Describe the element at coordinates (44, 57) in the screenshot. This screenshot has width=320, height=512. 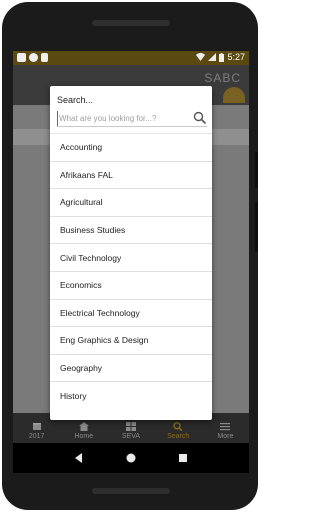
I see `sd-card-icon` at that location.